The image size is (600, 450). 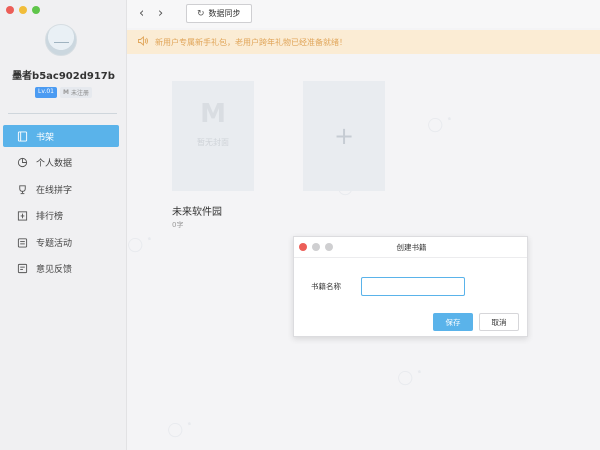 What do you see at coordinates (50, 217) in the screenshot?
I see `sidebar-item-label: 排行榜` at bounding box center [50, 217].